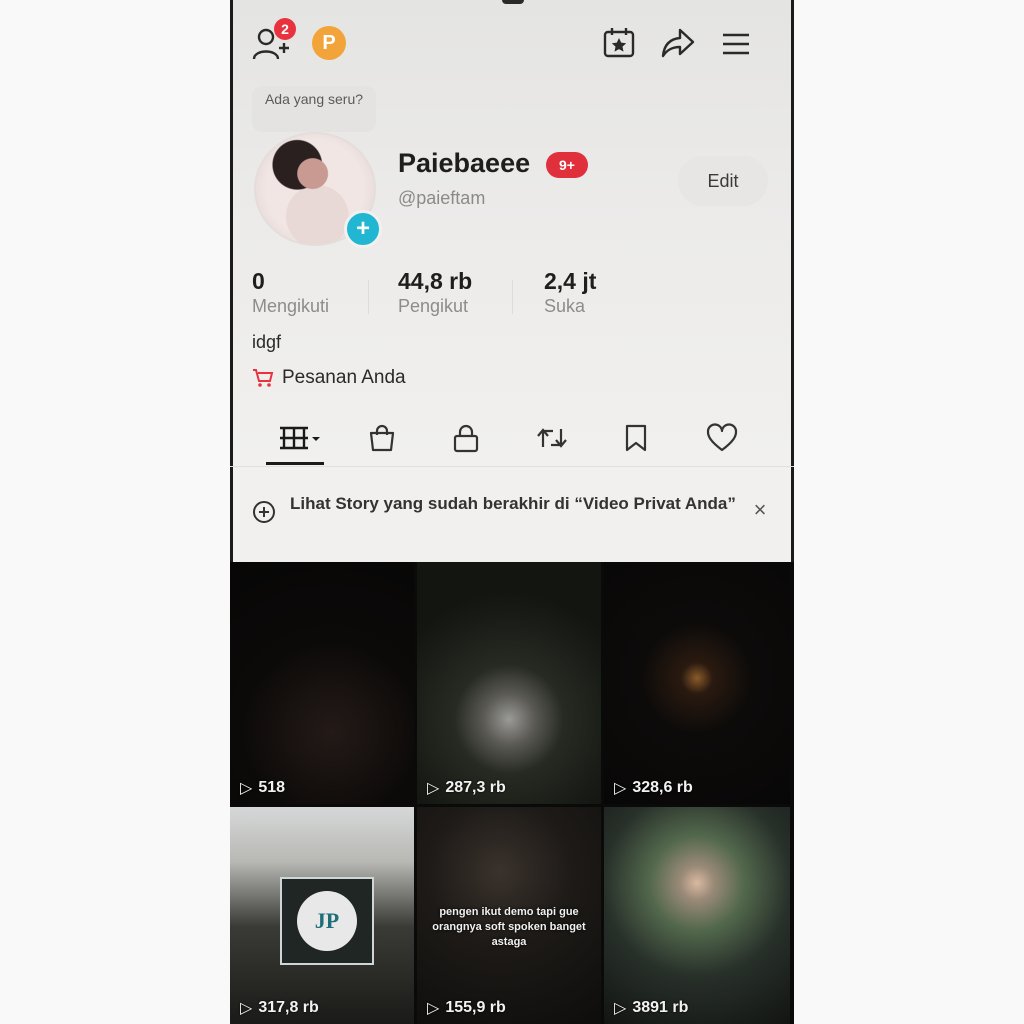 This screenshot has height=1024, width=1024. What do you see at coordinates (565, 306) in the screenshot?
I see `likes-label: Suka` at bounding box center [565, 306].